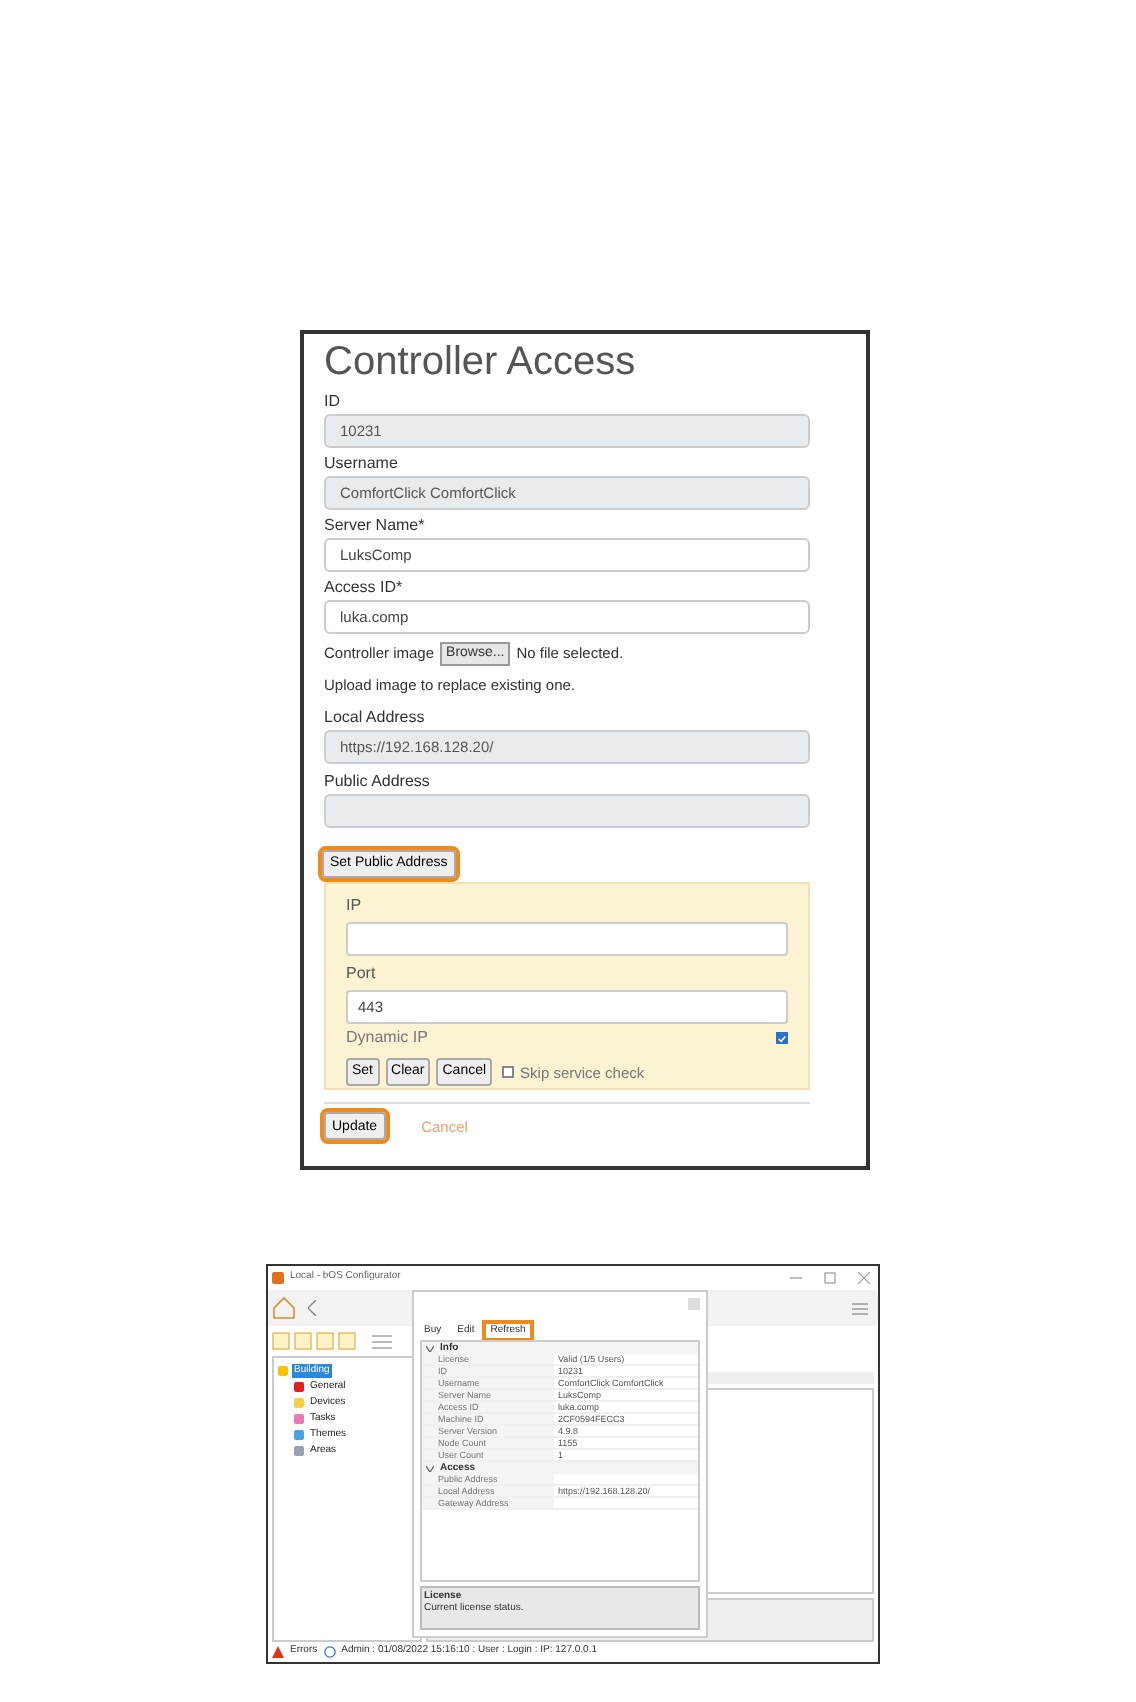  I want to click on field-label: ID, so click(333, 402).